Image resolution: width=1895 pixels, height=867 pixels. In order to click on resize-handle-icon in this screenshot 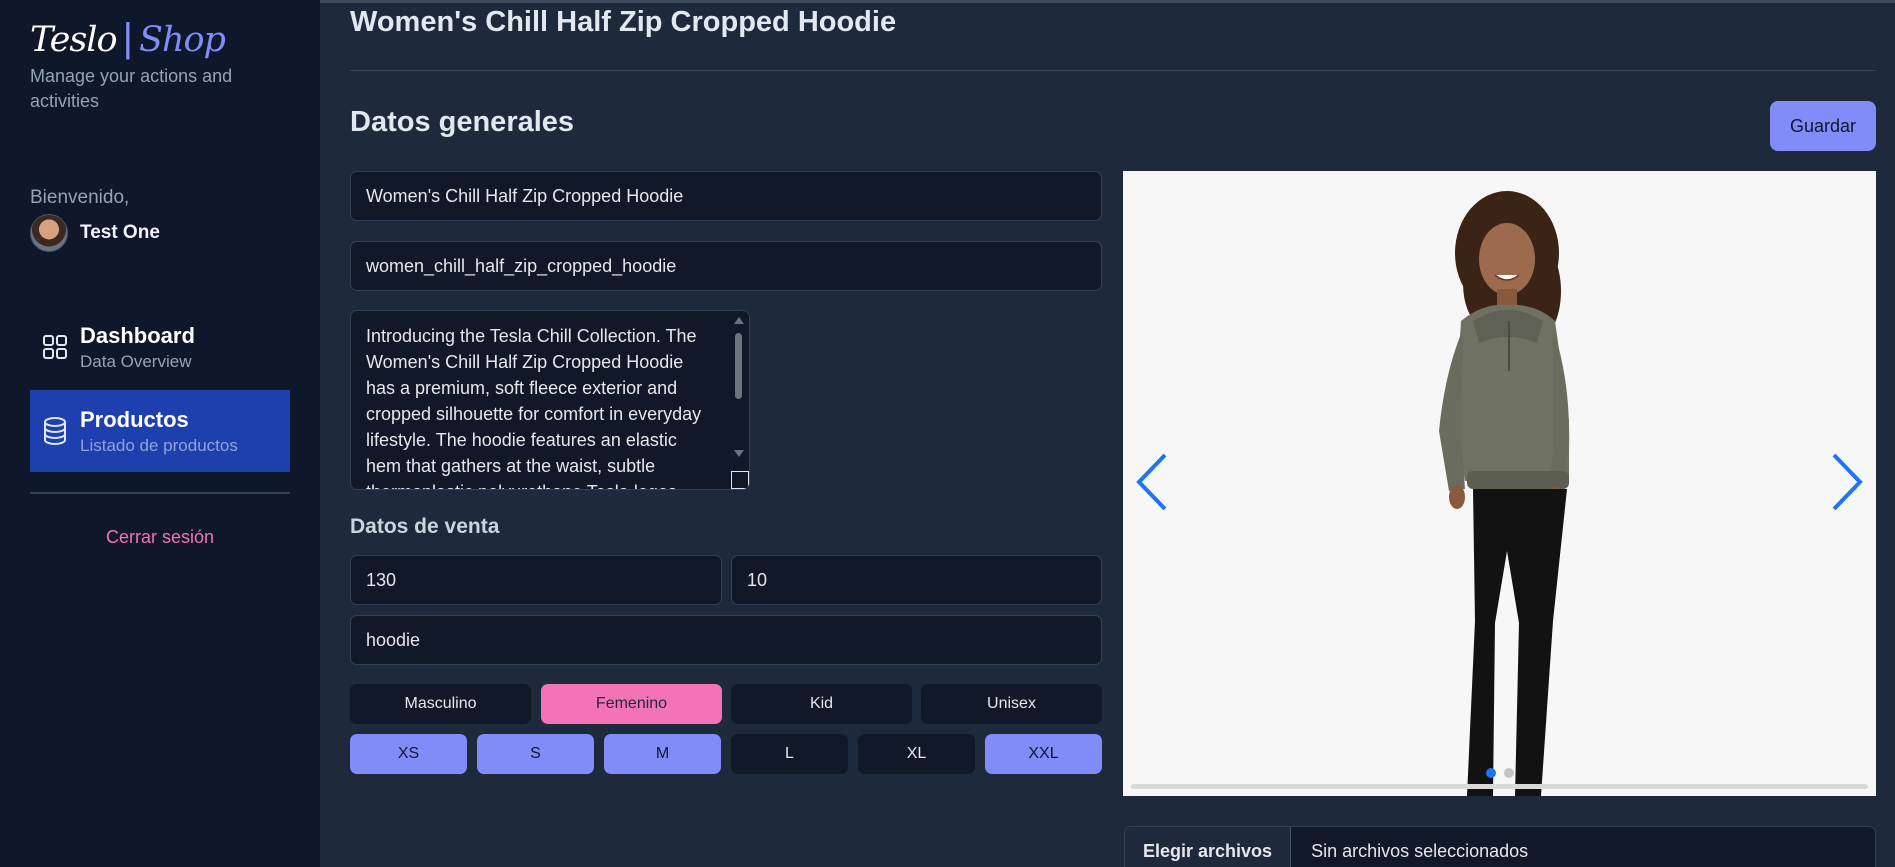, I will do `click(740, 480)`.